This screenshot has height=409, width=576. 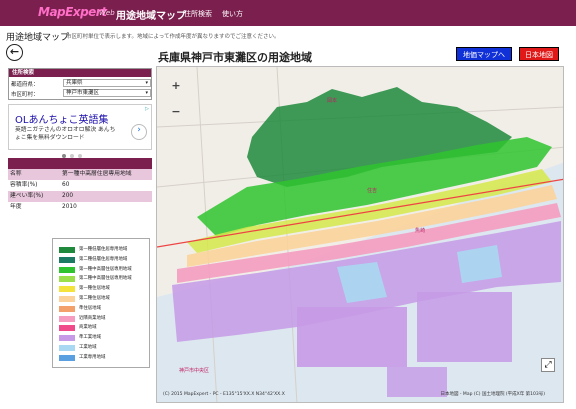 I want to click on legend-item: 第一種中高層住居専用地域, so click(x=104, y=270).